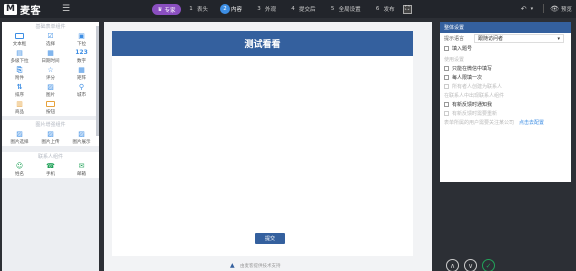 This screenshot has height=271, width=576. What do you see at coordinates (479, 123) in the screenshot?
I see `company-follow-text: 表单所属的用户需要关注某公司` at bounding box center [479, 123].